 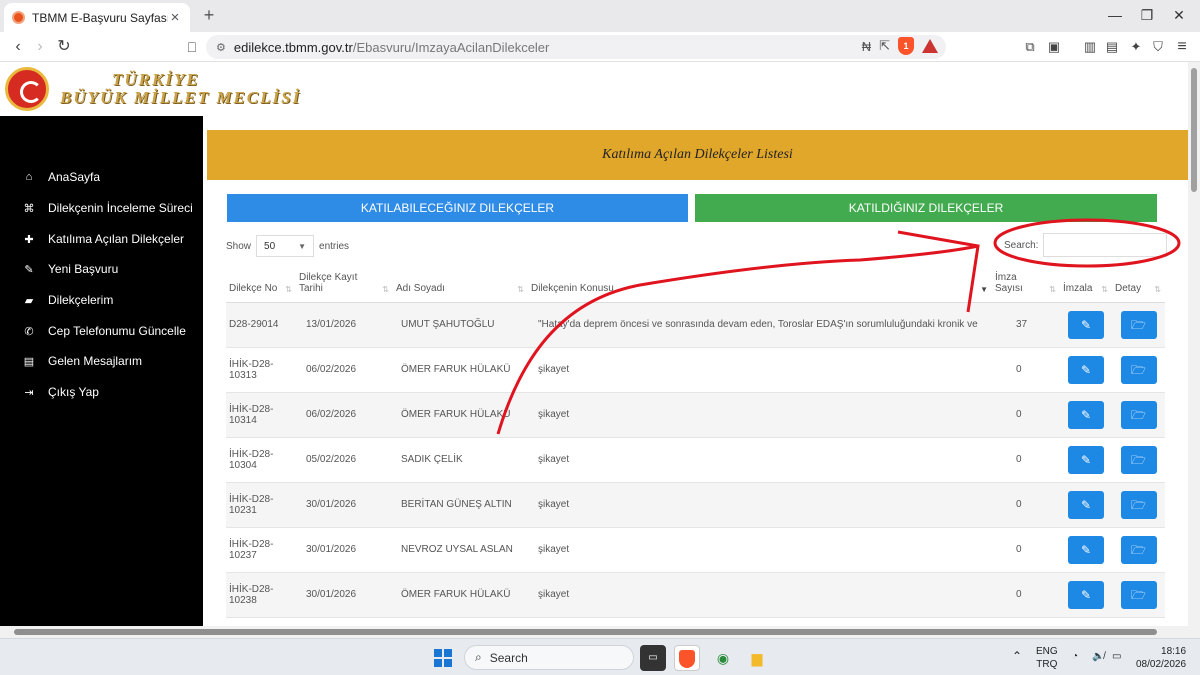 I want to click on col-header-count: İmza Sayısı ⇅, so click(x=1026, y=283).